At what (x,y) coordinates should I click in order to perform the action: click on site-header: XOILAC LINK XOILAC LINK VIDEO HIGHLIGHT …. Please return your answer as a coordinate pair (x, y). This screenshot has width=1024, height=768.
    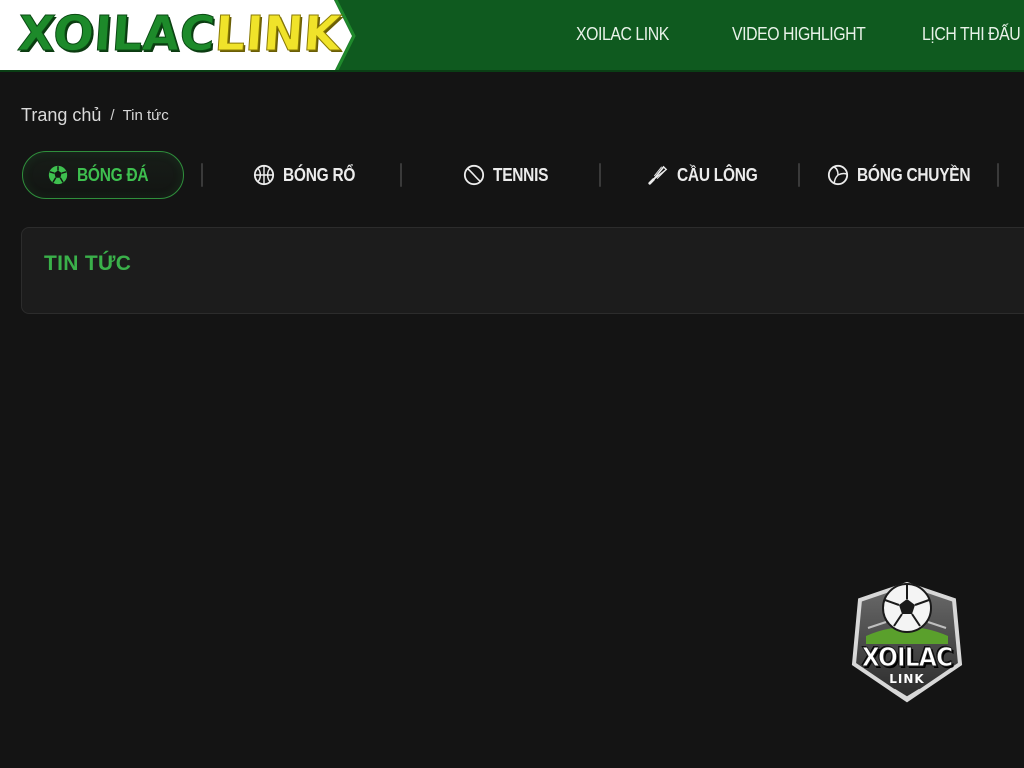
    Looking at the image, I should click on (512, 36).